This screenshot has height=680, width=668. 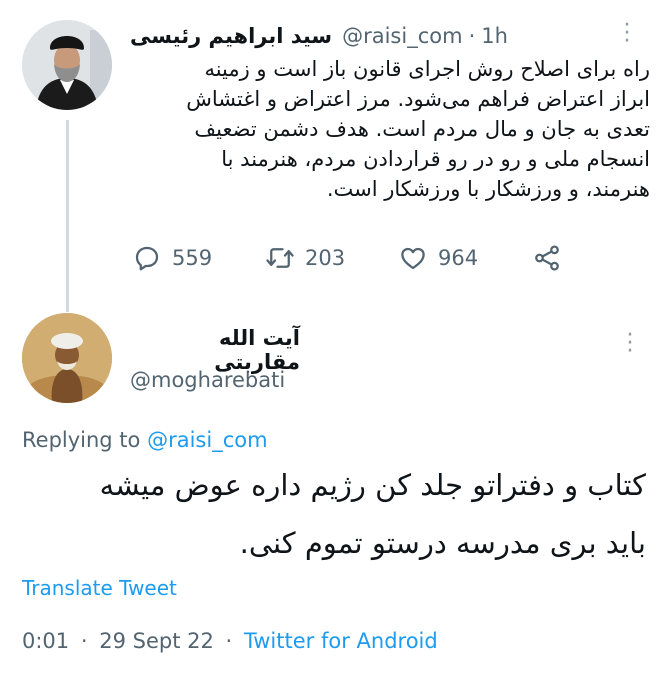 I want to click on replying-to-prefix: Replying to, so click(x=81, y=440).